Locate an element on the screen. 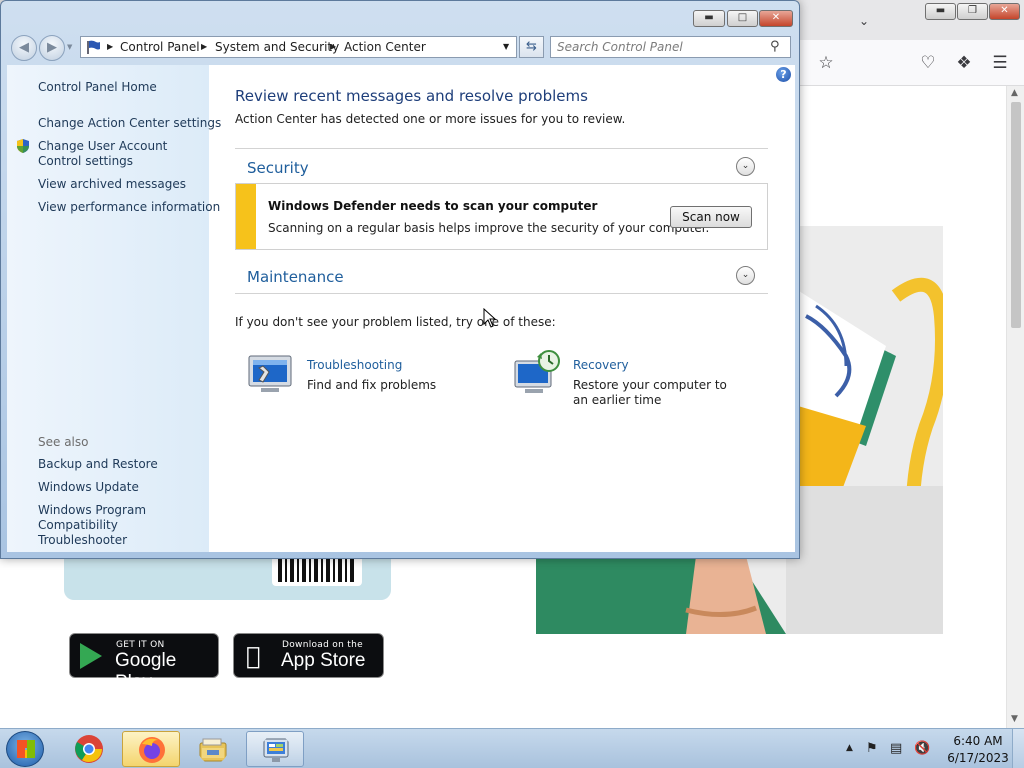 Image resolution: width=1024 pixels, height=768 pixels. search-icon: ⚲ is located at coordinates (775, 46).